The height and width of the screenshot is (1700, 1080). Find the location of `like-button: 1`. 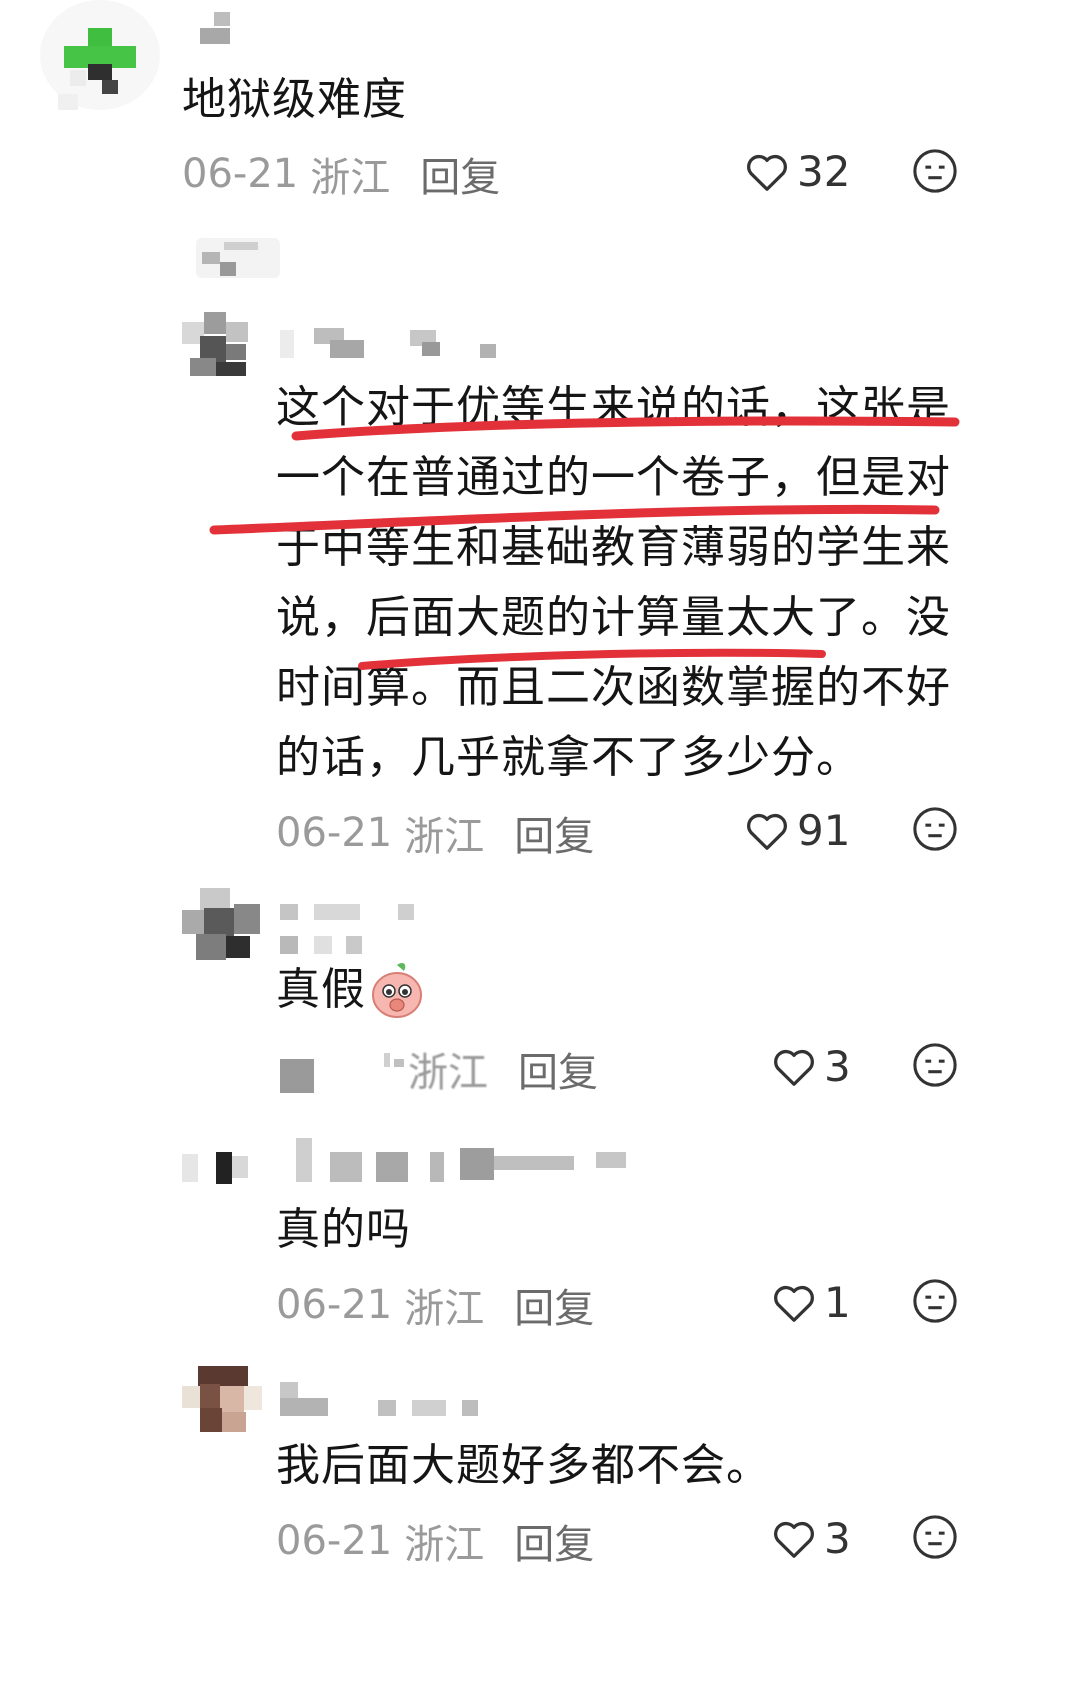

like-button: 1 is located at coordinates (811, 1302).